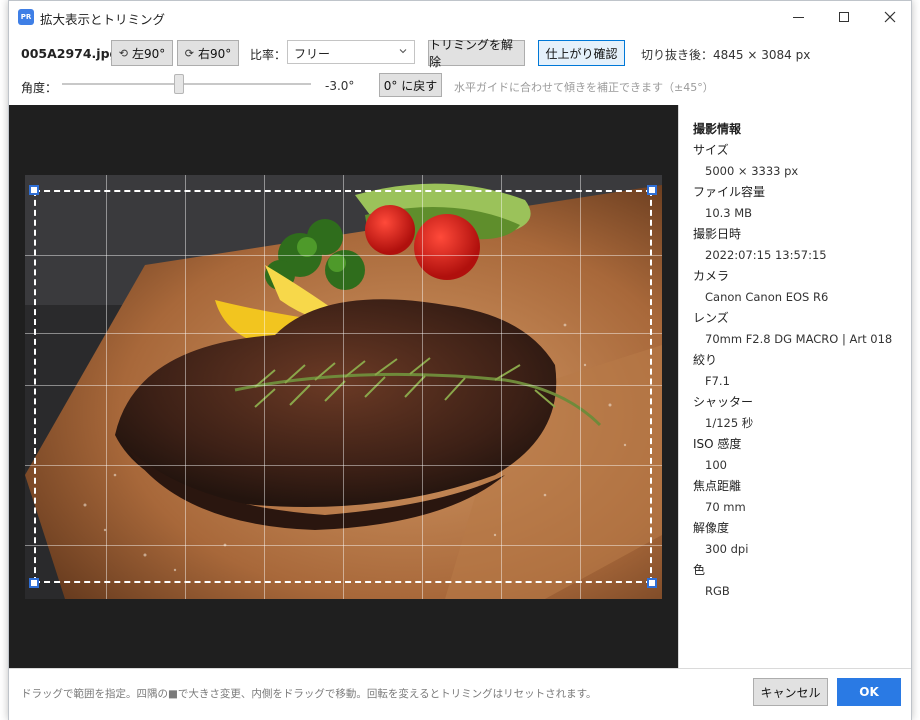  Describe the element at coordinates (711, 150) in the screenshot. I see `info-label: サイズ` at that location.